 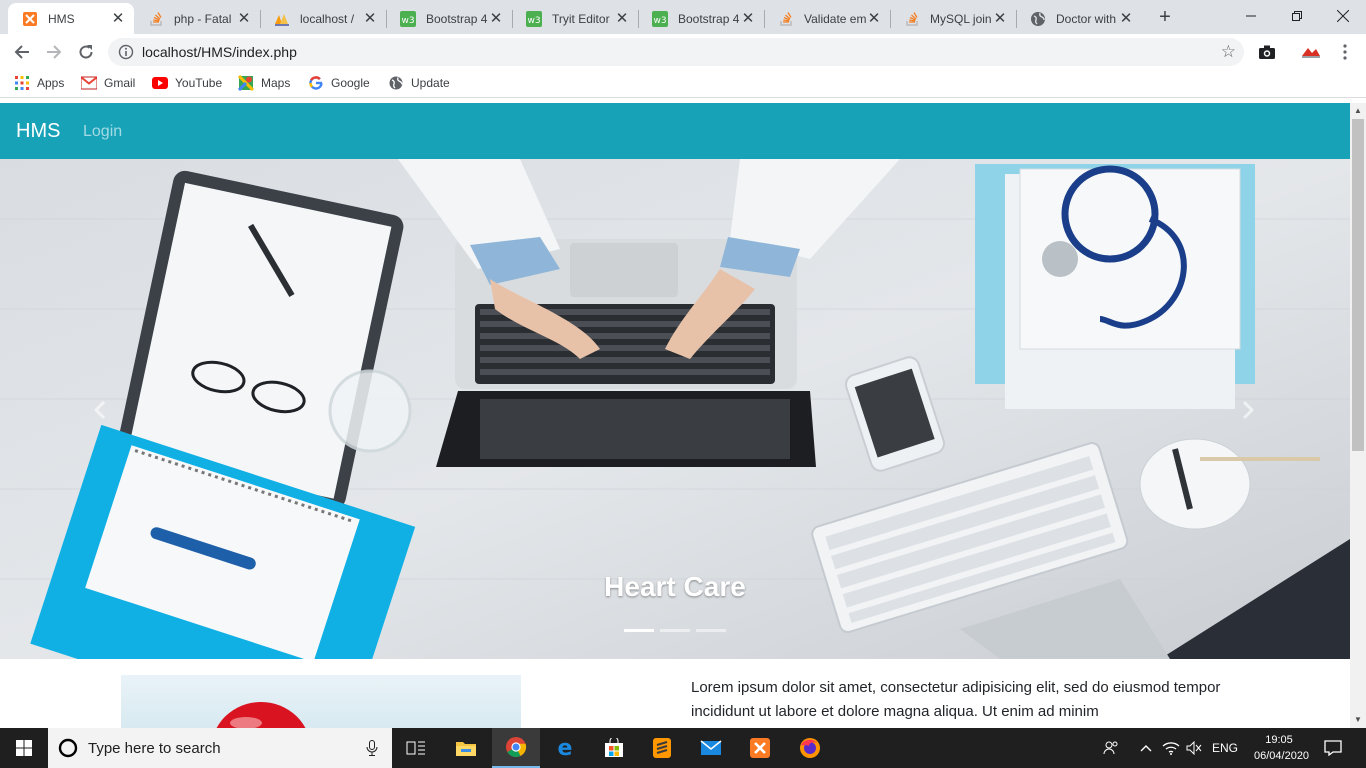 What do you see at coordinates (197, 18) in the screenshot?
I see `tab-php-fatal: php - Fatal ✕` at bounding box center [197, 18].